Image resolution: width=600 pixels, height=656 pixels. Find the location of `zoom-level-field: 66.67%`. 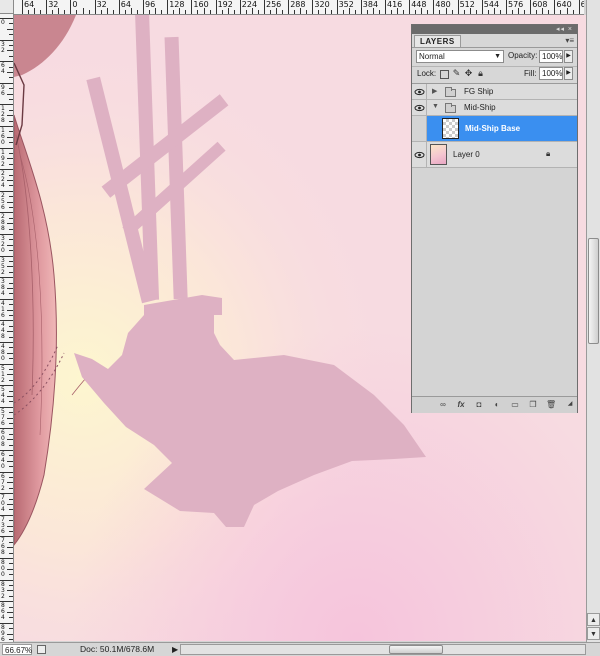

zoom-level-field: 66.67% is located at coordinates (17, 649).